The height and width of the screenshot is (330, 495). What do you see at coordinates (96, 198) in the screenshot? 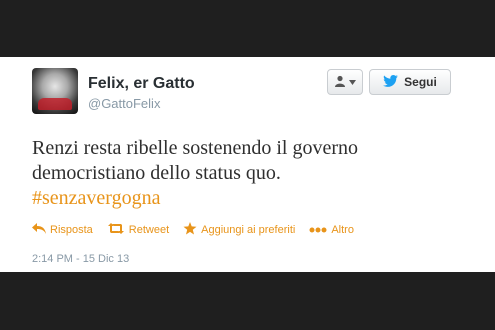
I see `hashtag-link: #senzavergogna` at bounding box center [96, 198].